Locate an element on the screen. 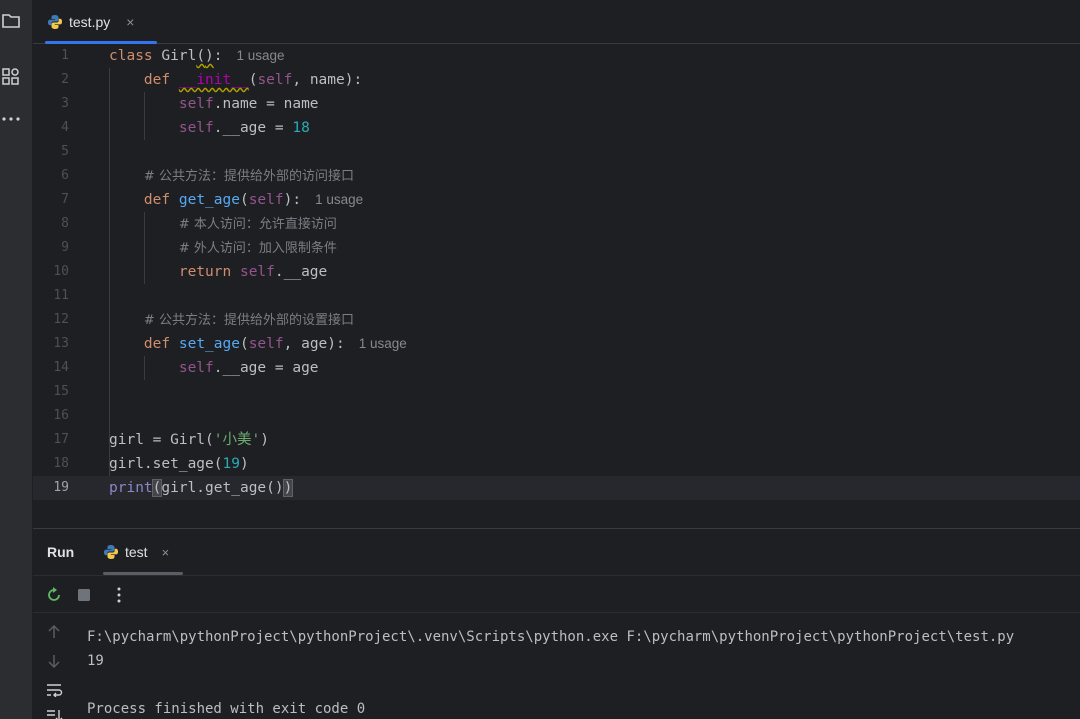  code-line: 15 is located at coordinates (556, 392).